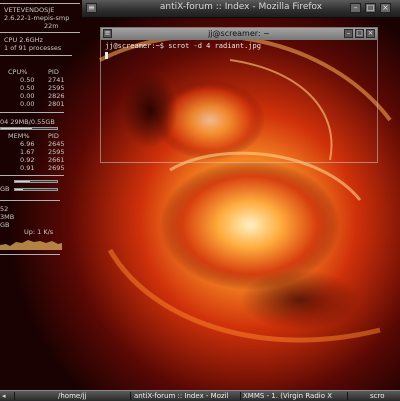 The image size is (400, 401). I want to click on kernel-version: 2.6.22-1-mepis-smp, so click(37, 18).